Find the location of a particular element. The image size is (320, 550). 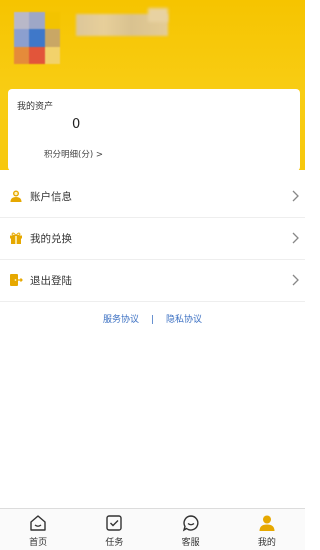

nickname-badge is located at coordinates (158, 15).